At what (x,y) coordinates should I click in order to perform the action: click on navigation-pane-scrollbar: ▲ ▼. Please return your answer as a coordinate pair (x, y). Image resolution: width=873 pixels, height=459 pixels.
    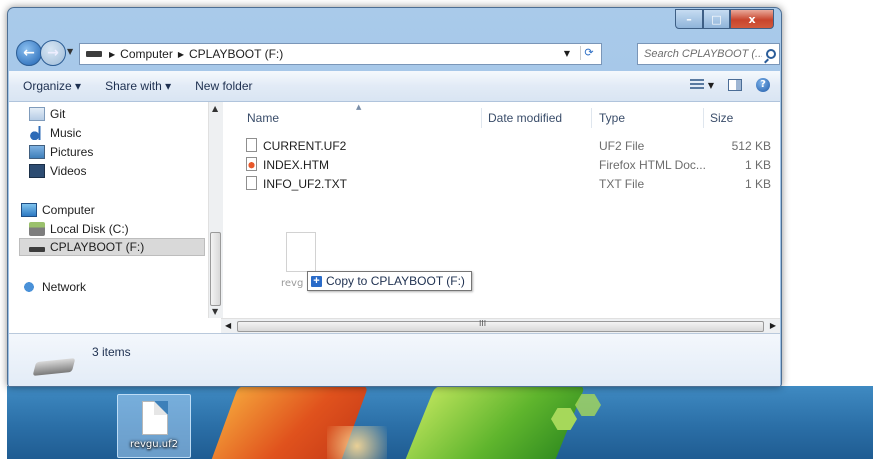
    Looking at the image, I should click on (215, 210).